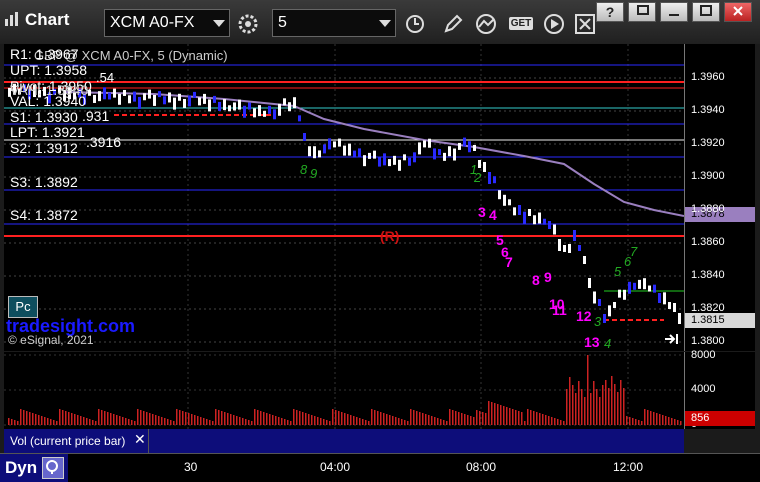  What do you see at coordinates (720, 418) in the screenshot?
I see `volume-tag: 856` at bounding box center [720, 418].